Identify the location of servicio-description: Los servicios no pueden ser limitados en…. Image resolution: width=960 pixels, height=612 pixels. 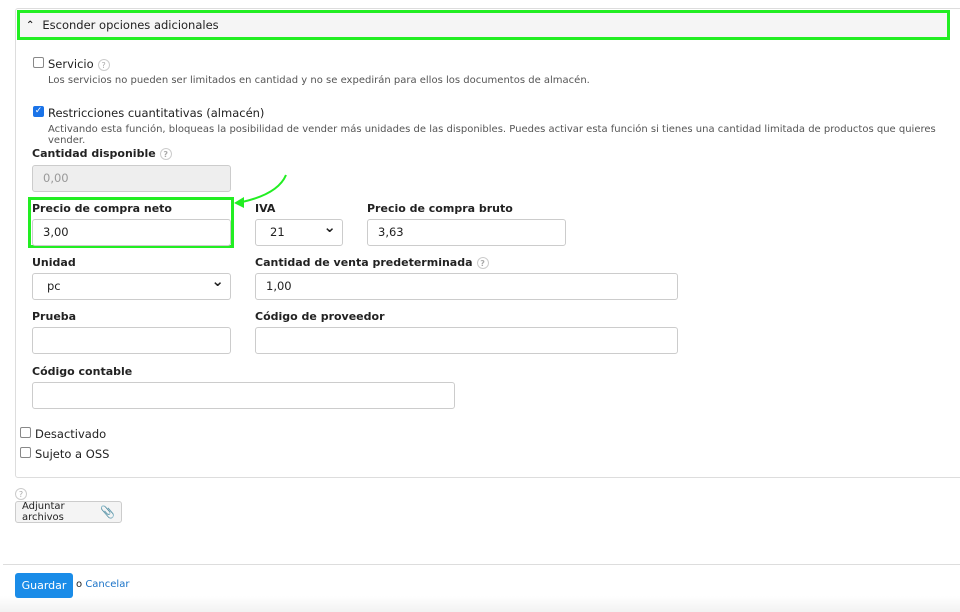
(319, 80).